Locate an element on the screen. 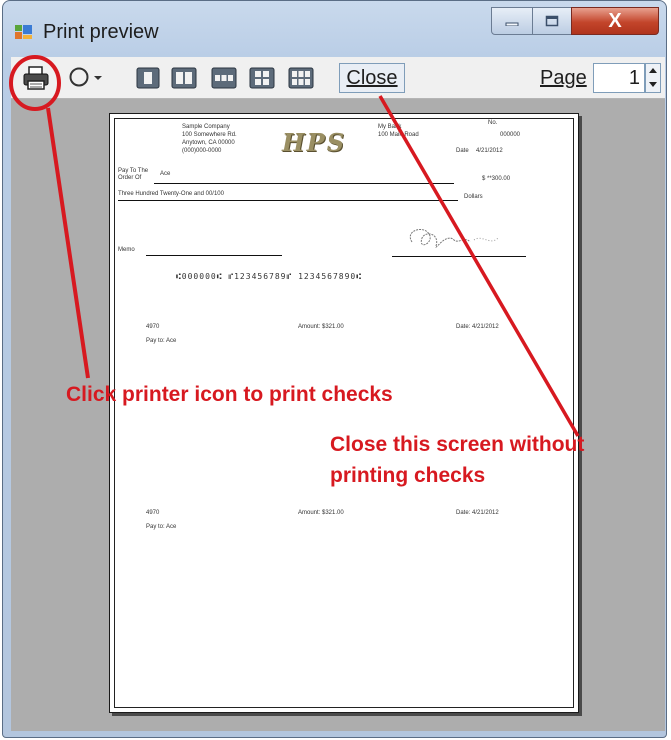 The image size is (671, 740). print-preview-app-icon is located at coordinates (23, 32).